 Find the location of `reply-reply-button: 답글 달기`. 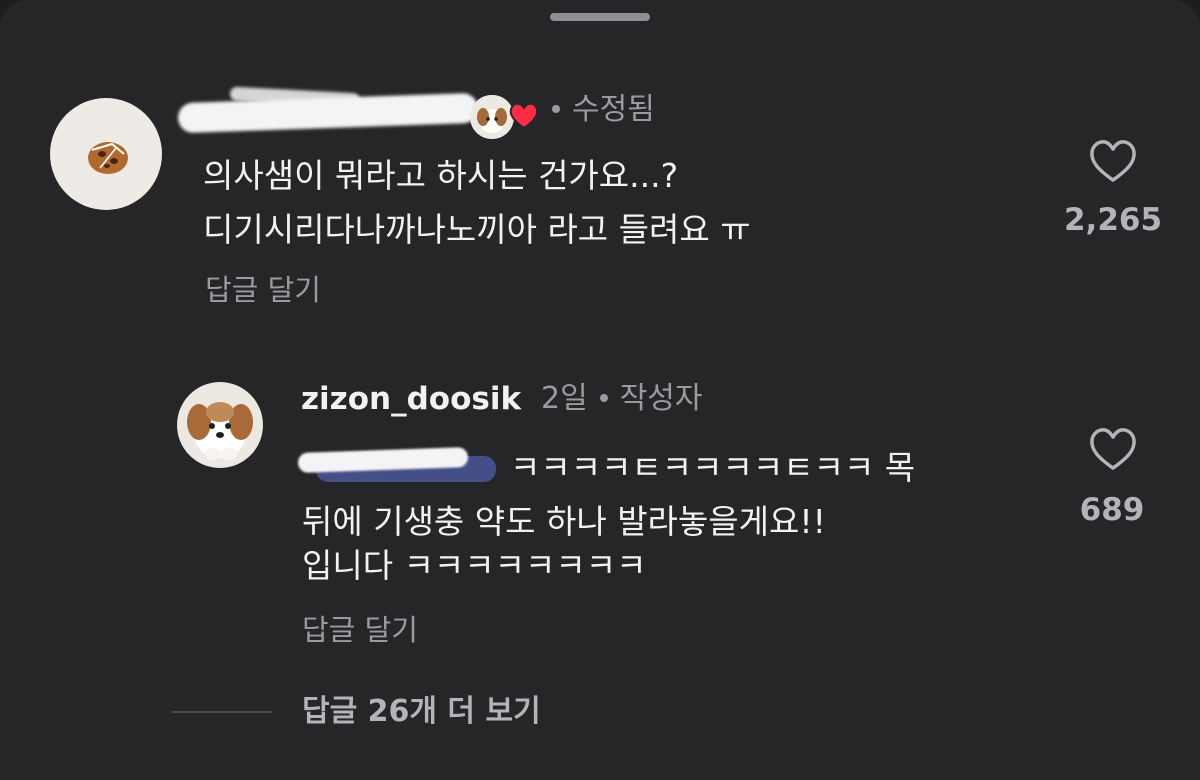

reply-reply-button: 답글 달기 is located at coordinates (360, 630).